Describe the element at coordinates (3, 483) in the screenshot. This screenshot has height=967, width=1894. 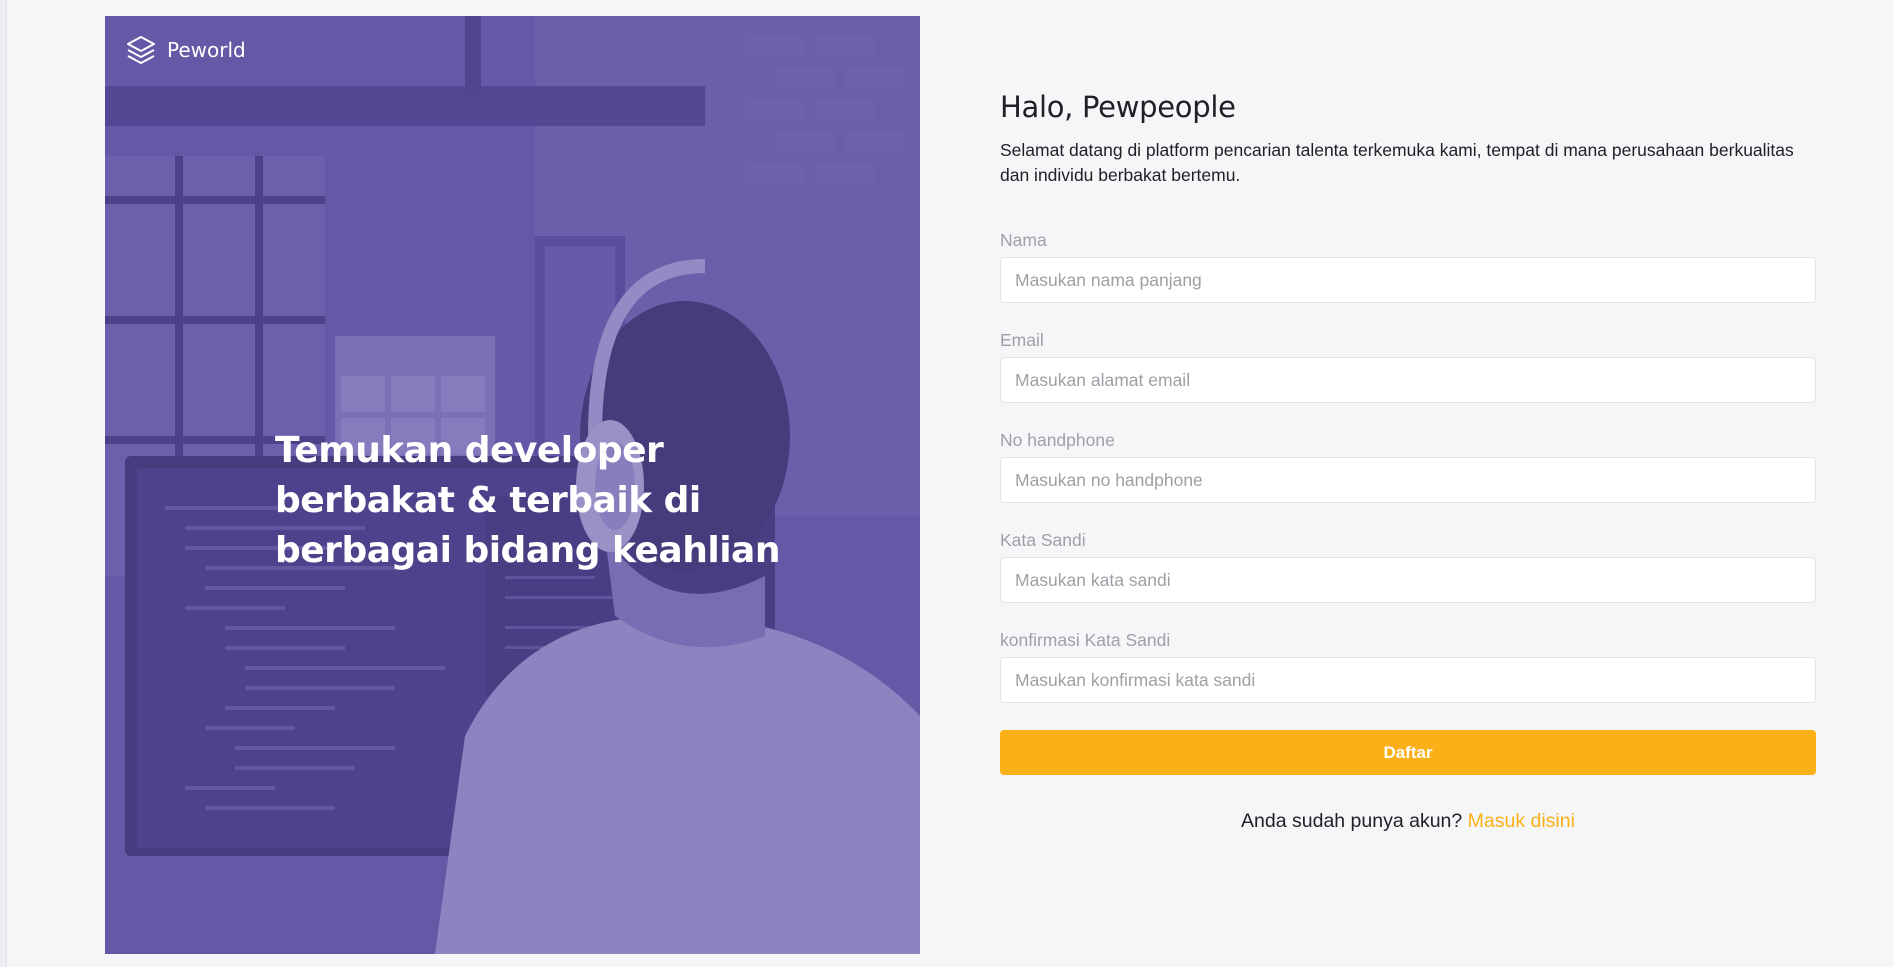
I see `window-edge` at that location.